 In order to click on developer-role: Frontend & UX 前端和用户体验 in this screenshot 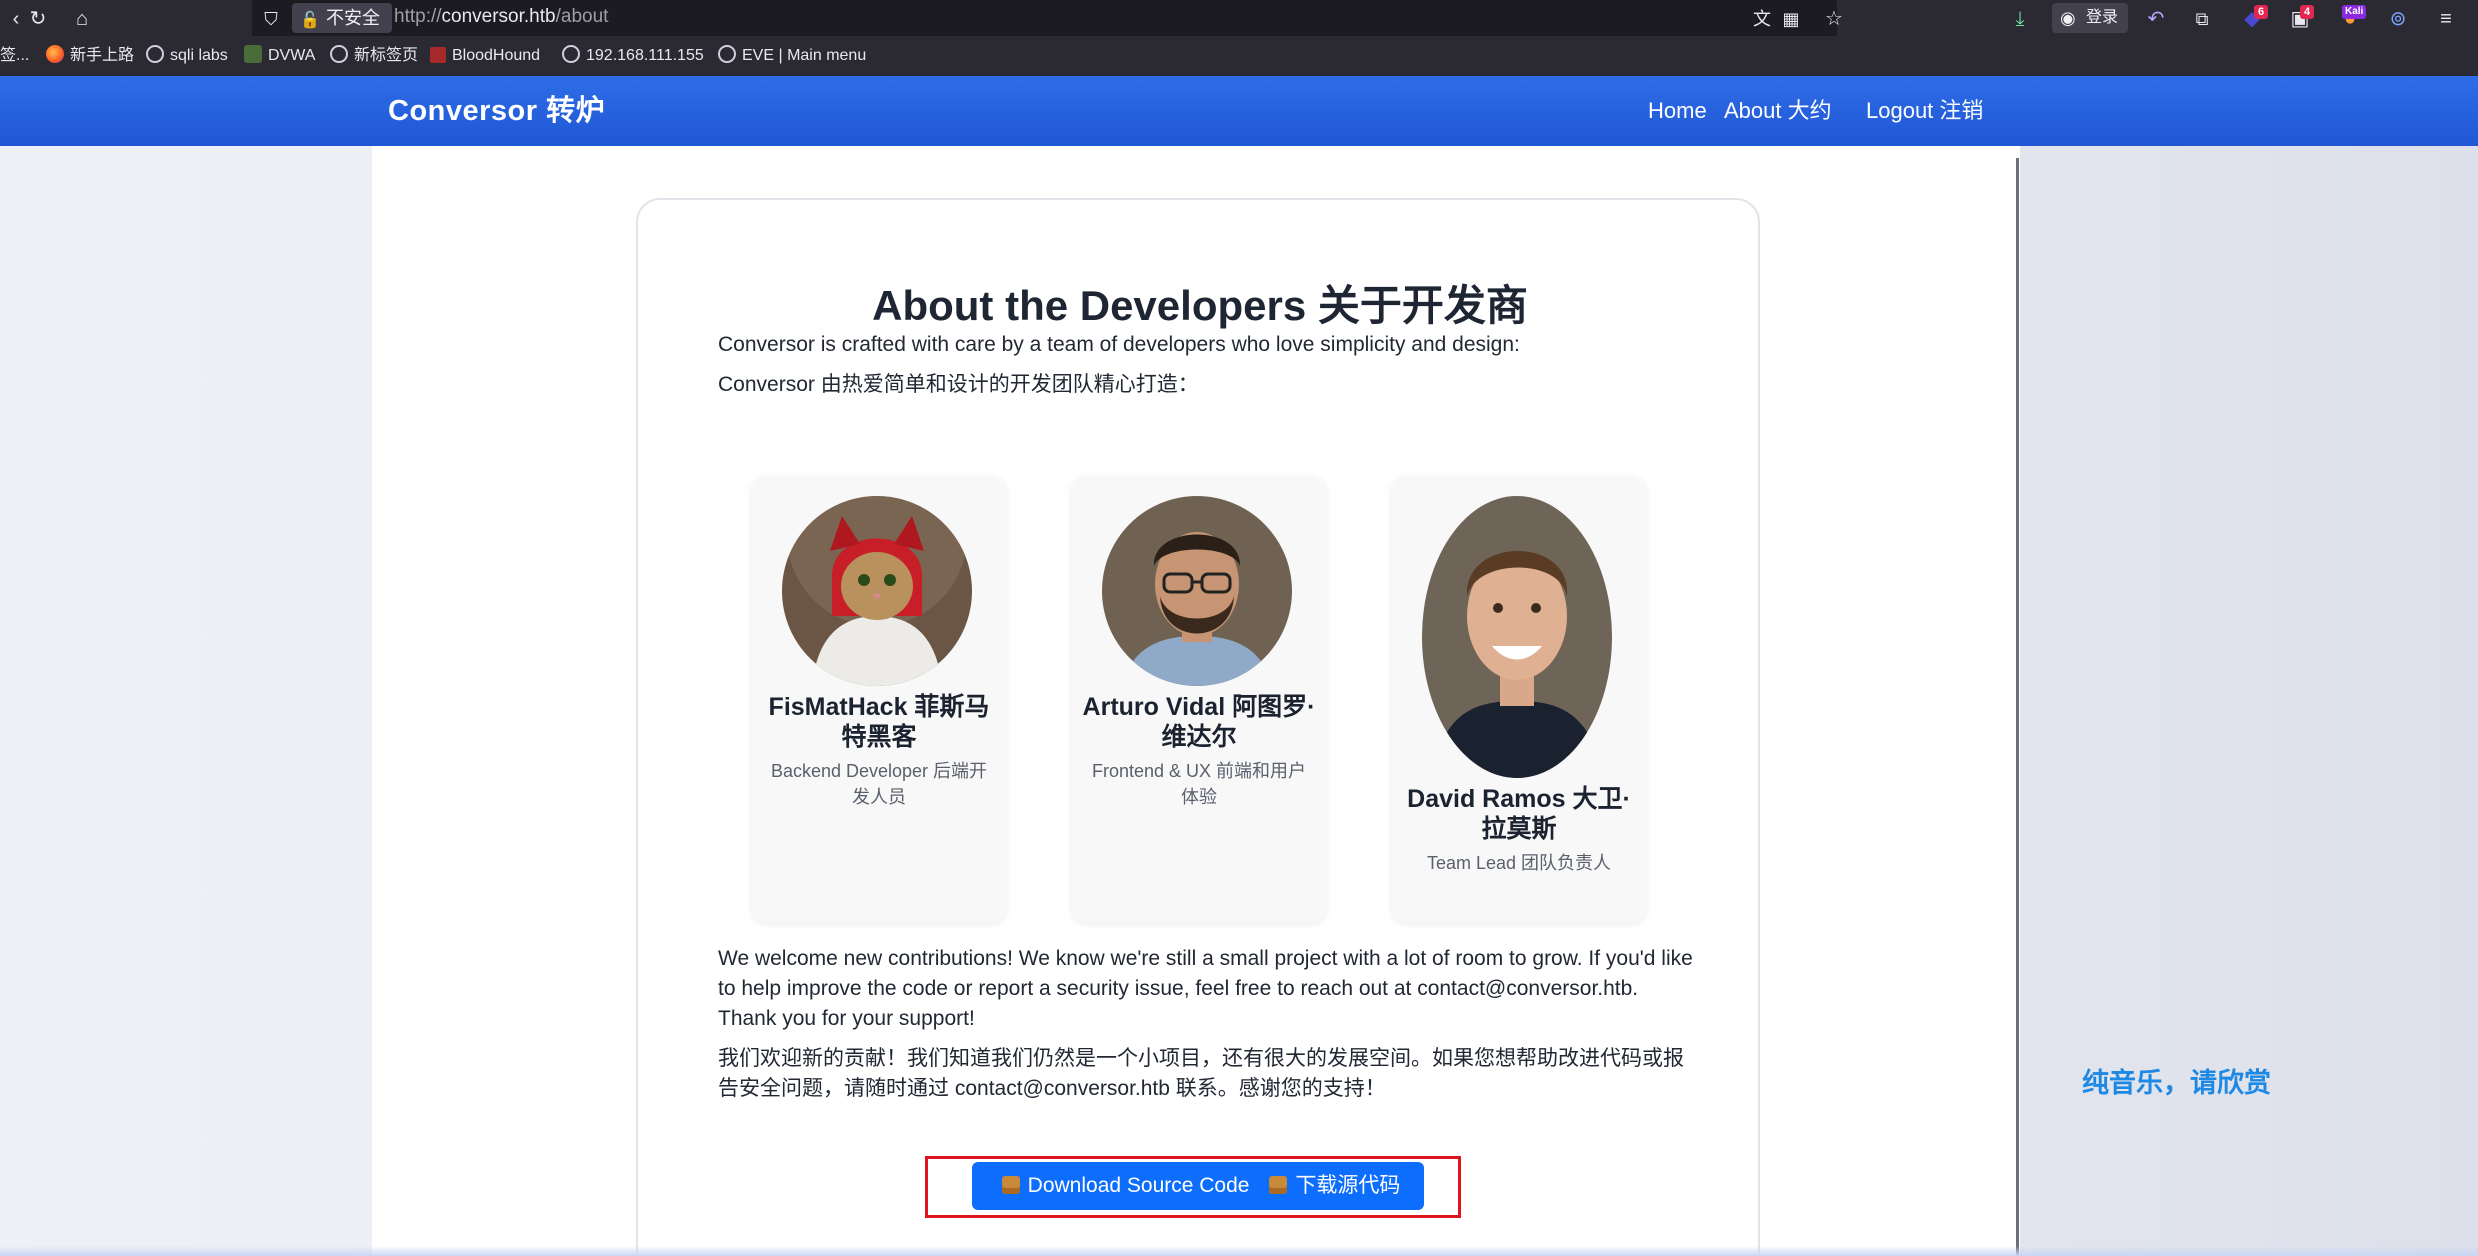, I will do `click(1199, 784)`.